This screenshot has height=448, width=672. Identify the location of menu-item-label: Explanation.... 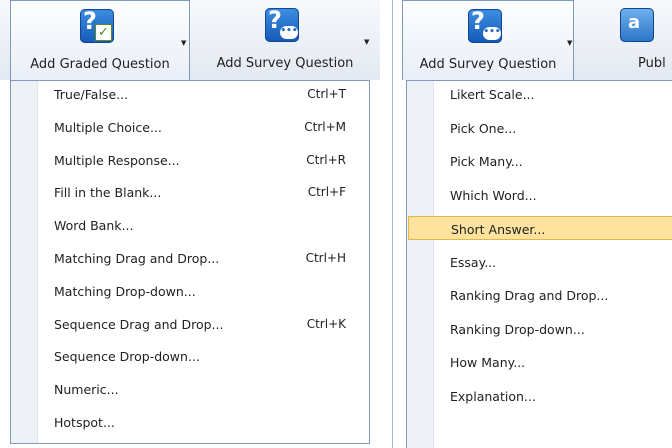
(493, 396).